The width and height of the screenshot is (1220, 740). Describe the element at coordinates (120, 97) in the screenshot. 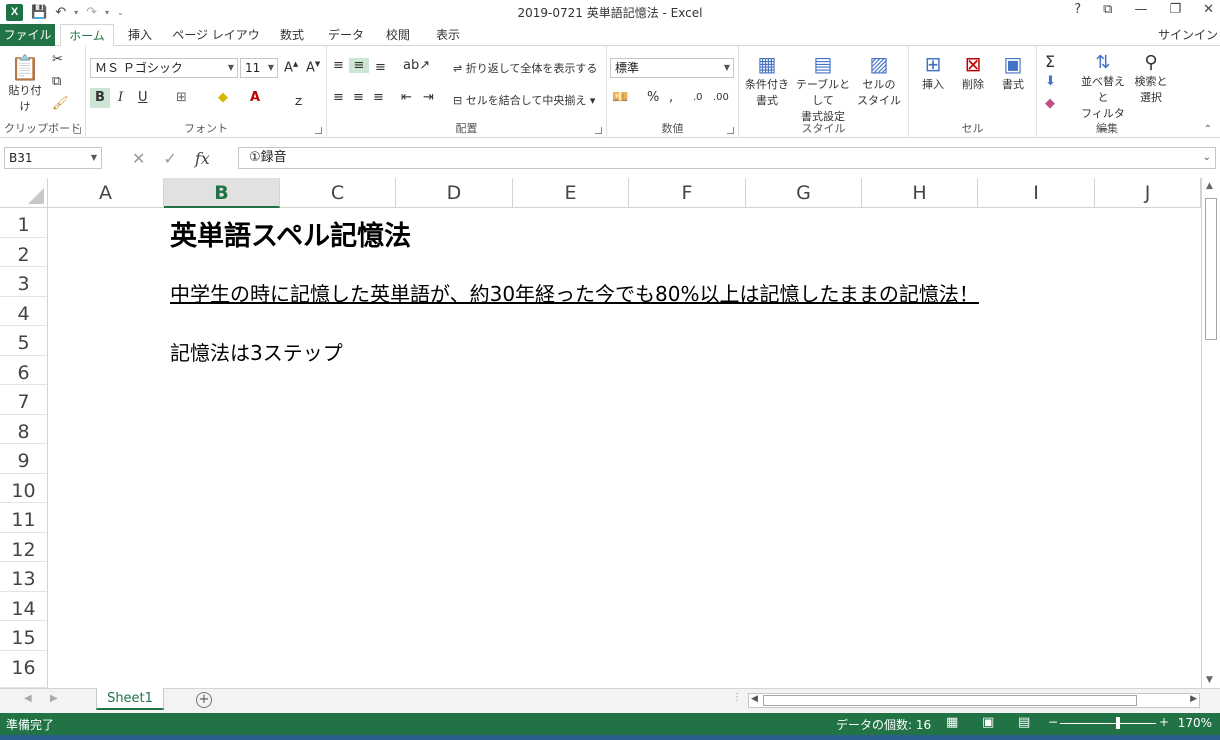

I see `italic-button: I` at that location.